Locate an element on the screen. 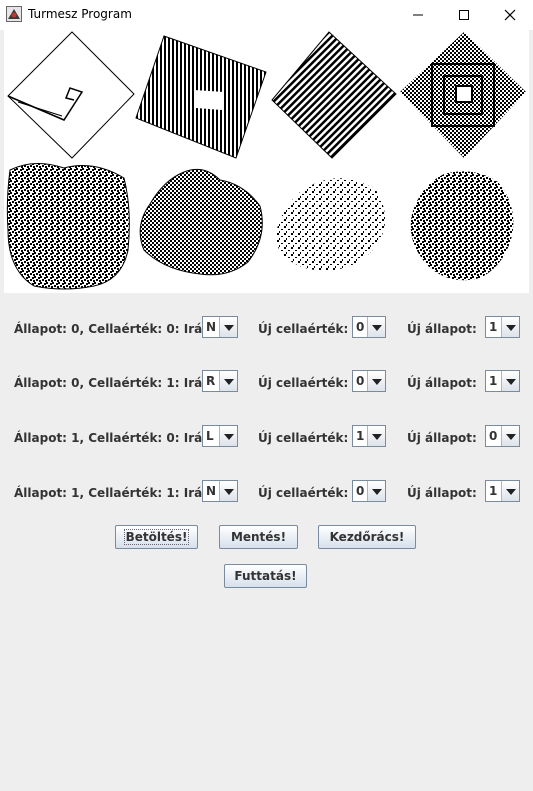 The image size is (533, 791). rule-condition-label: Állapot: 0, Cellaérték: 1: Irány: is located at coordinates (119, 383).